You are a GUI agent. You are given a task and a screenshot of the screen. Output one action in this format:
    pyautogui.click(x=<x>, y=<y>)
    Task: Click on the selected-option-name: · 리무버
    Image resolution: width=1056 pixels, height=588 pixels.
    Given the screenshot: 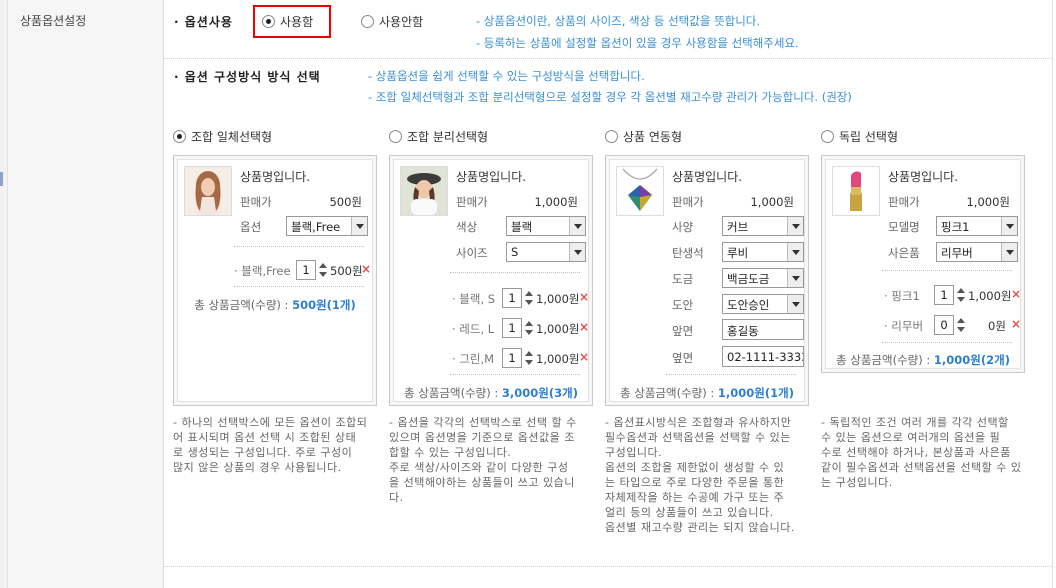 What is the action you would take?
    pyautogui.click(x=904, y=326)
    